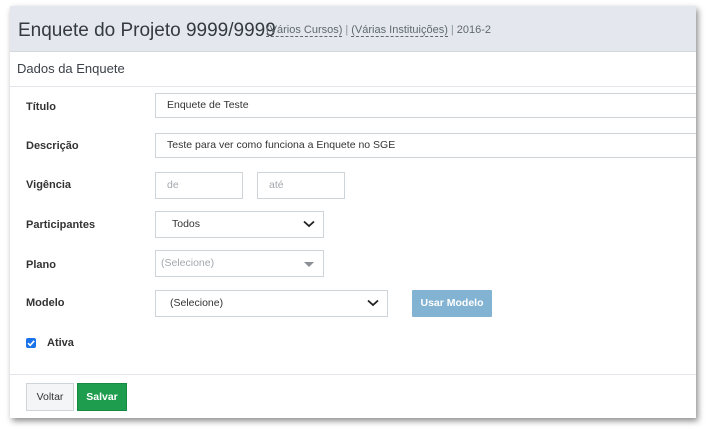 This screenshot has height=429, width=712. Describe the element at coordinates (102, 397) in the screenshot. I see `salvar-button: Salvar` at that location.